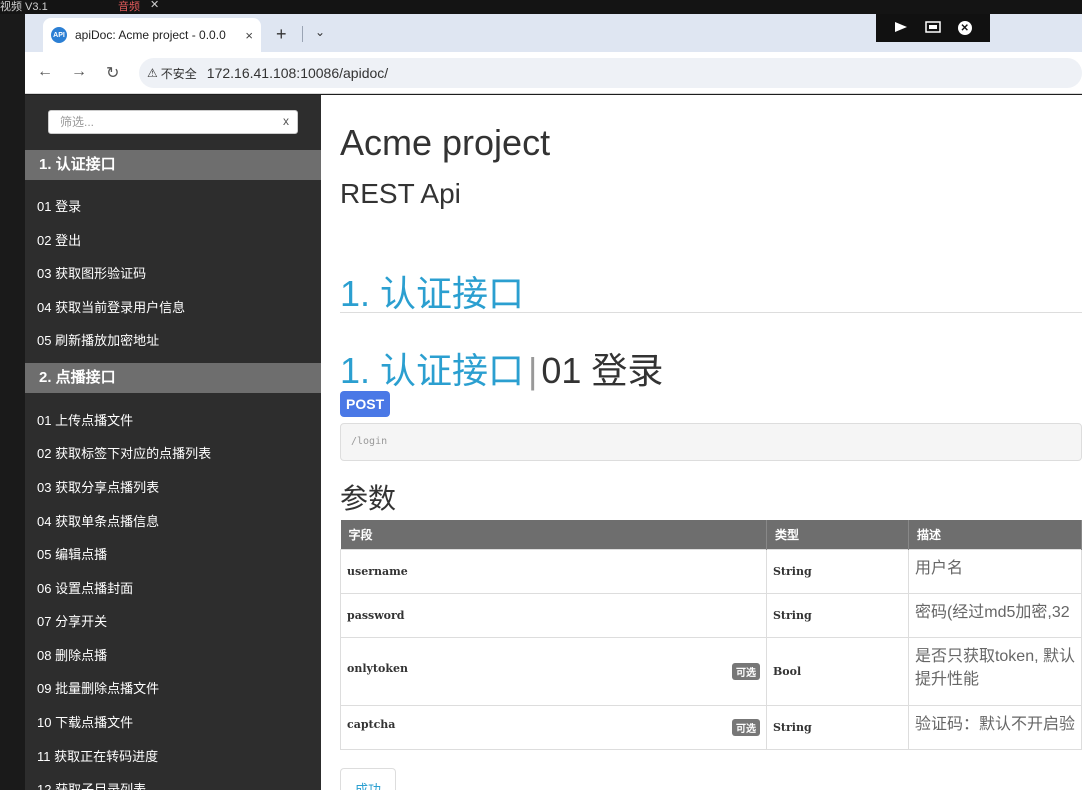 The height and width of the screenshot is (790, 1082). Describe the element at coordinates (98, 687) in the screenshot. I see `nav-item-vod: 09 批量删除点播文件` at that location.